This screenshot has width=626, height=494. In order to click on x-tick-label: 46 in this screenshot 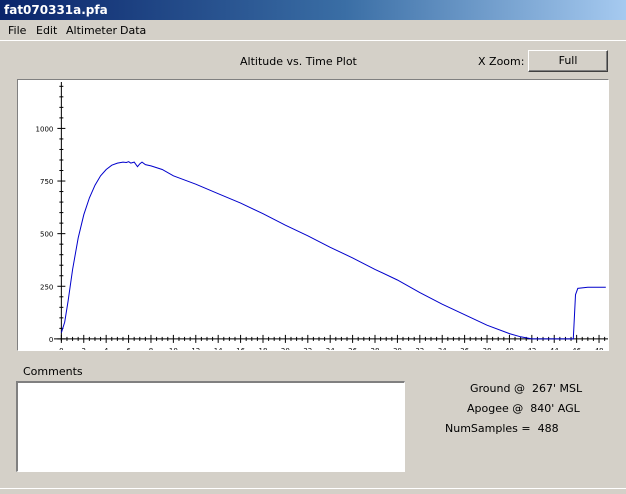, I will do `click(576, 348)`.